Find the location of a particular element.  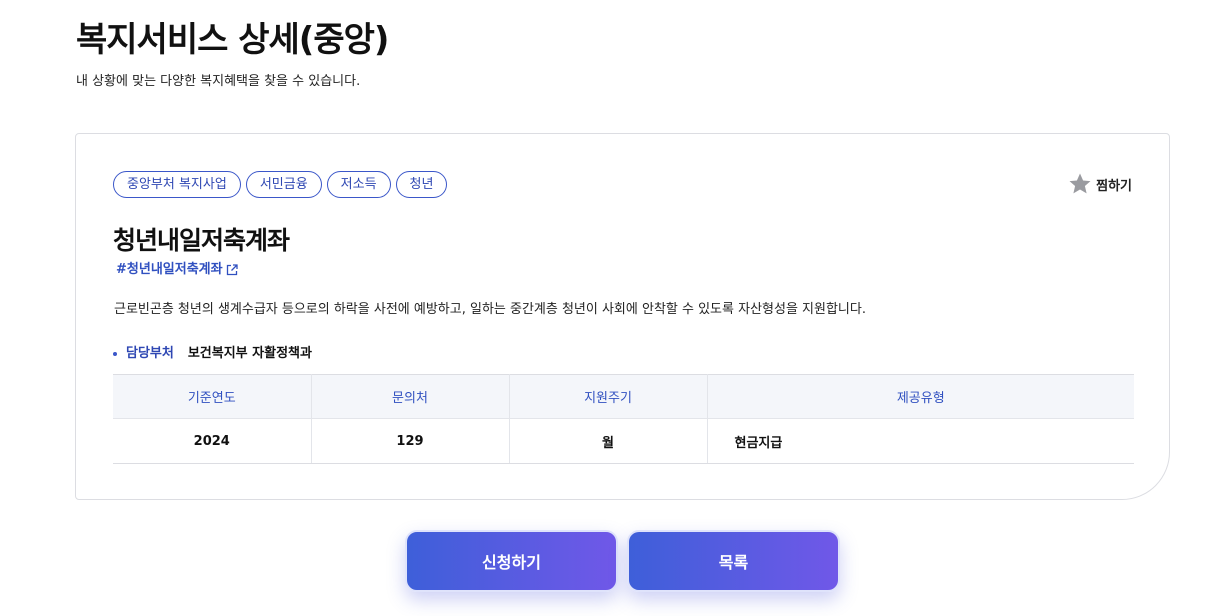

list-button: 목록 is located at coordinates (733, 561).